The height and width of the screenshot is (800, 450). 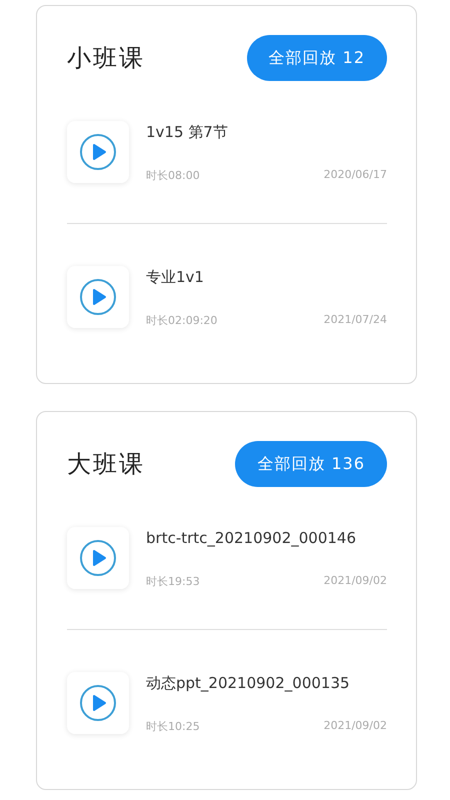 What do you see at coordinates (182, 320) in the screenshot?
I see `video-duration: 时长02:09:20` at bounding box center [182, 320].